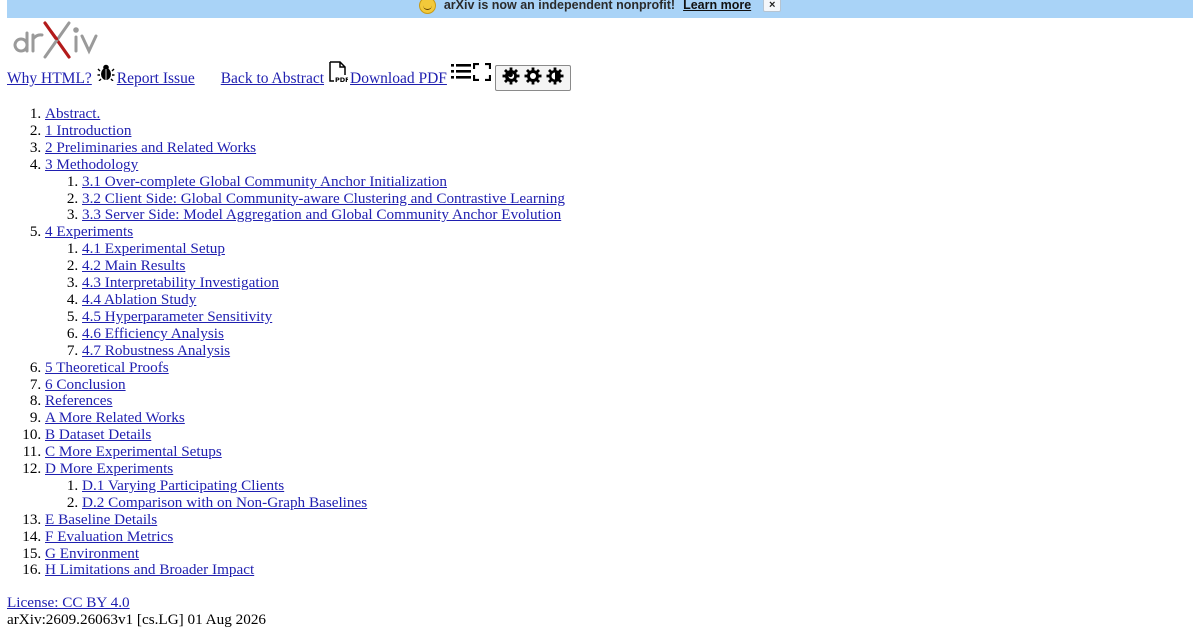  What do you see at coordinates (372, 520) in the screenshot?
I see `toc-item: E Baseline Details` at bounding box center [372, 520].